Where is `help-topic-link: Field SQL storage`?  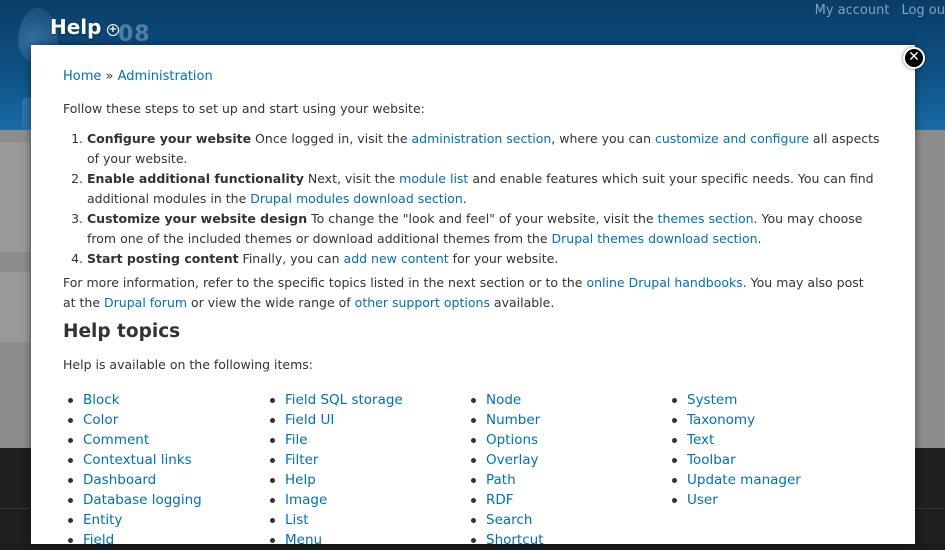
help-topic-link: Field SQL storage is located at coordinates (344, 400).